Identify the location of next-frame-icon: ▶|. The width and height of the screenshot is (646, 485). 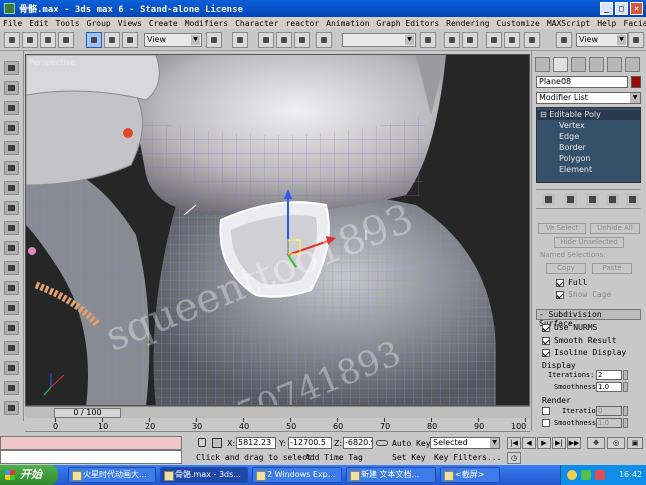
(559, 443).